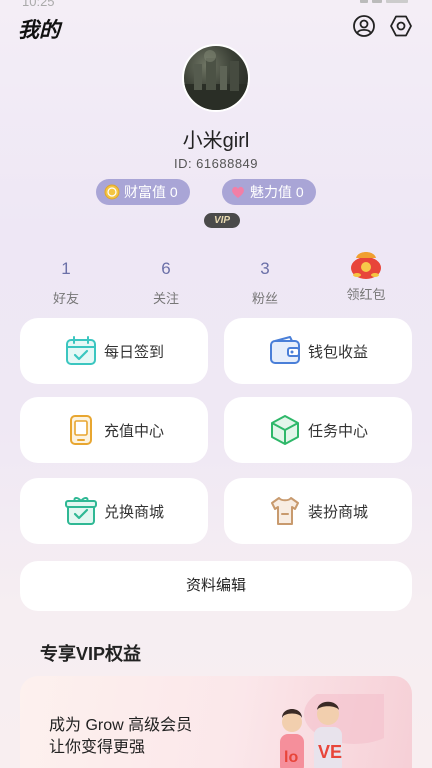 The height and width of the screenshot is (768, 432). What do you see at coordinates (81, 511) in the screenshot?
I see `gift-box-icon` at bounding box center [81, 511].